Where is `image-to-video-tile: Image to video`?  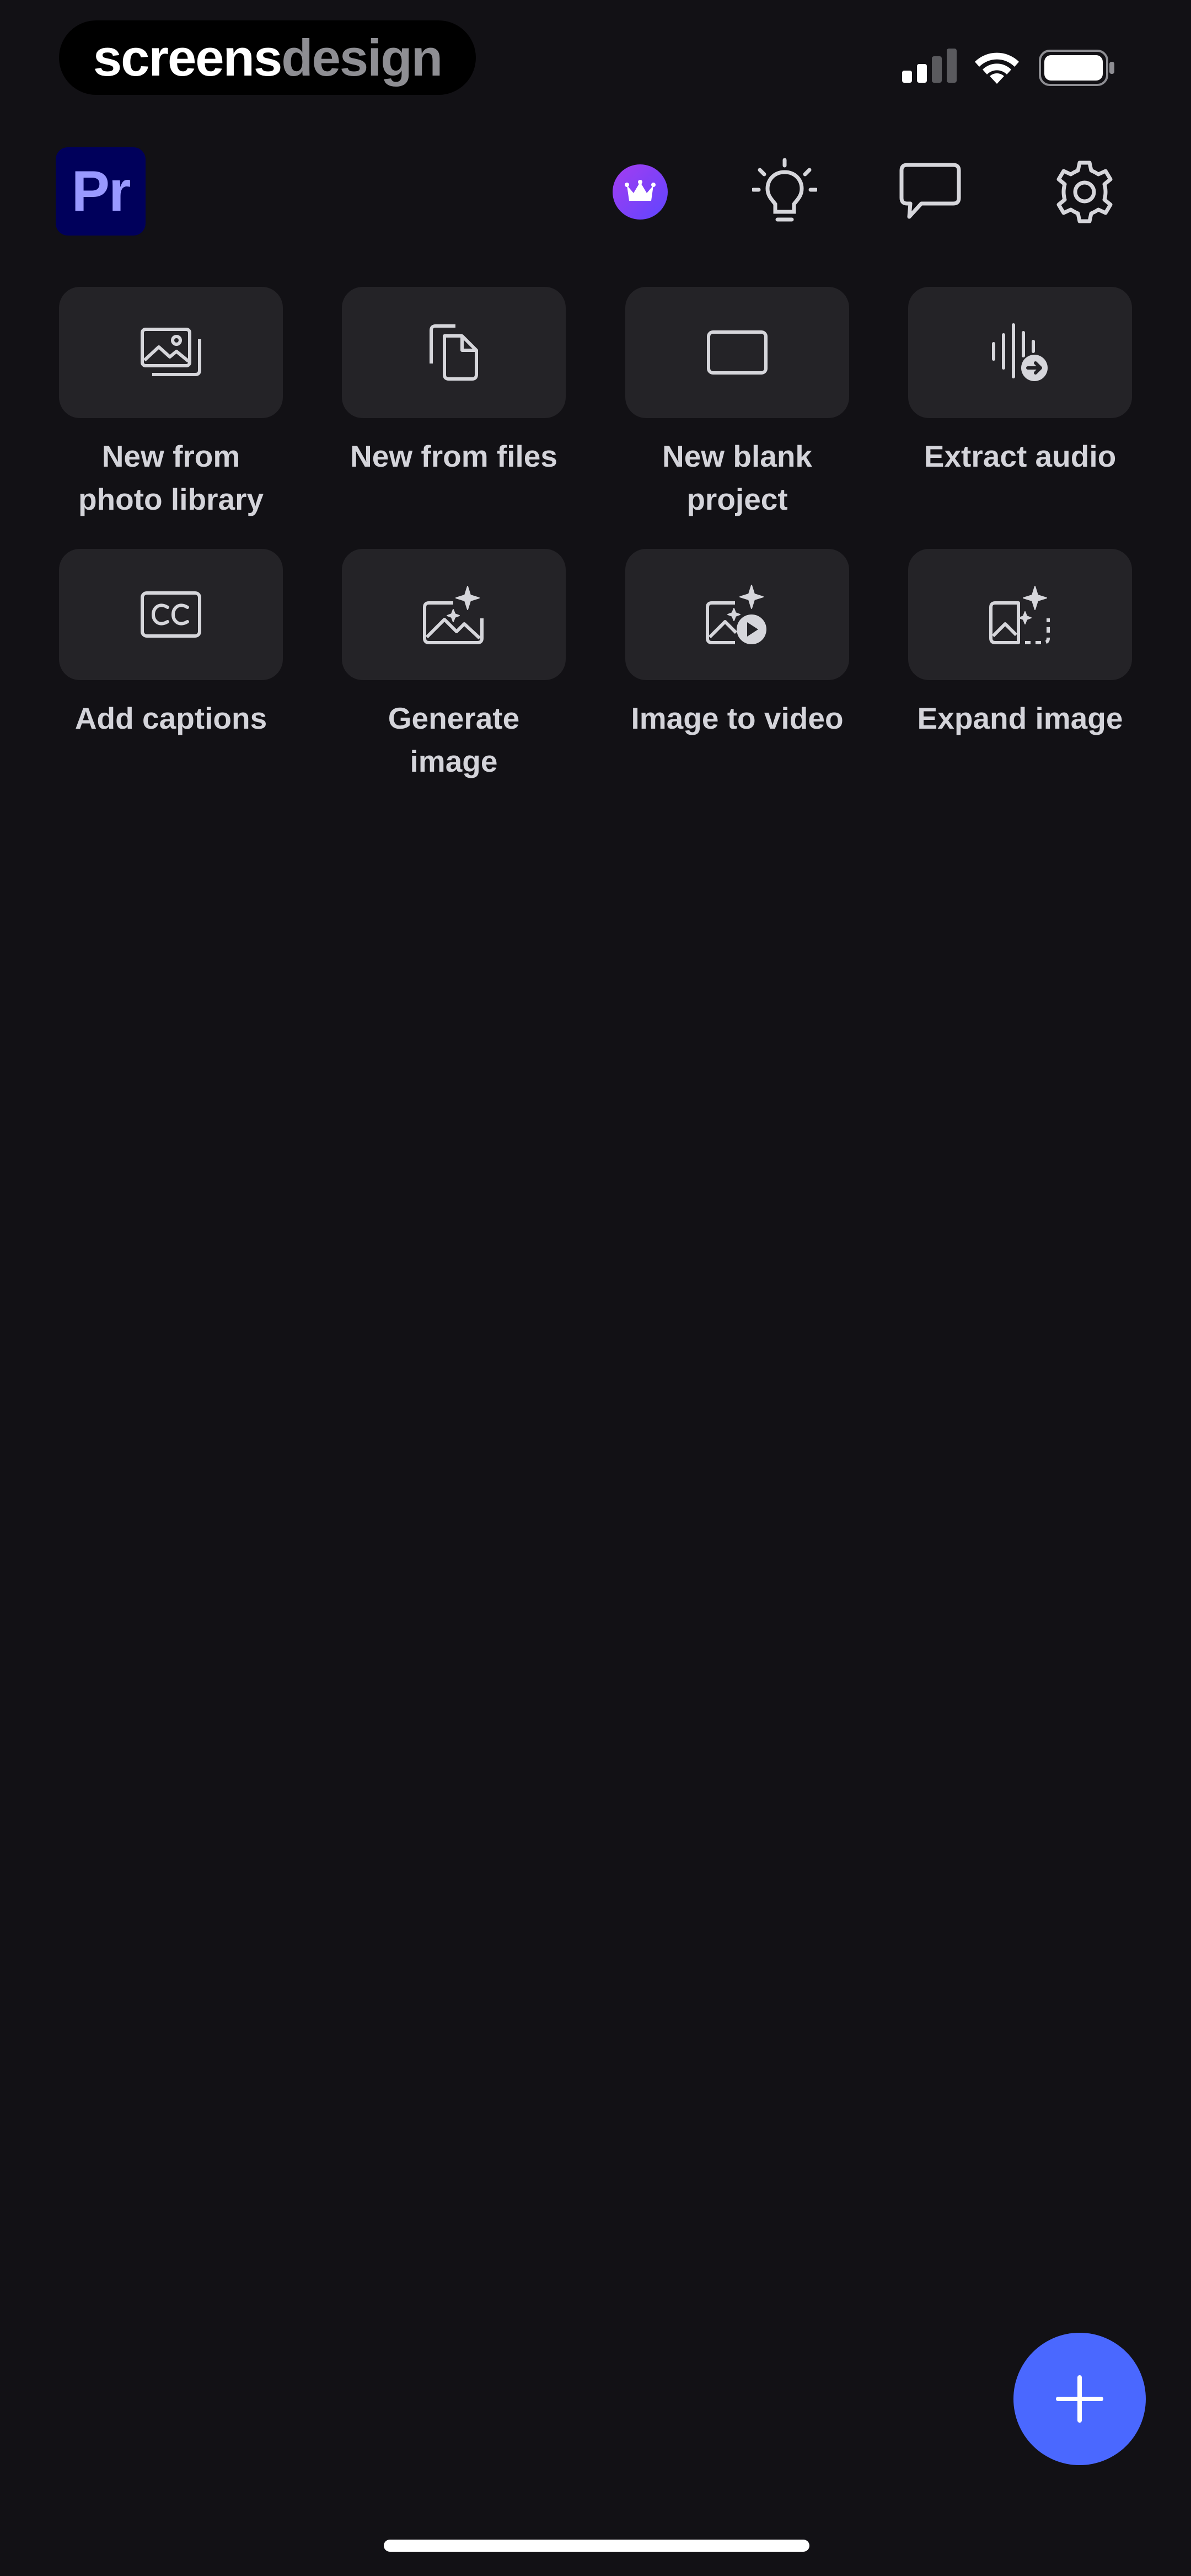
image-to-video-tile: Image to video is located at coordinates (737, 644).